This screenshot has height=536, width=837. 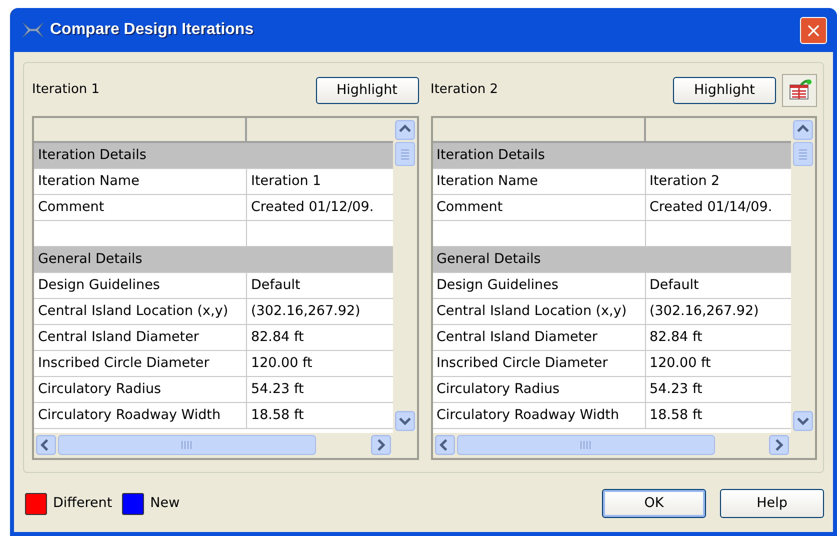 I want to click on legend-label: New, so click(x=165, y=504).